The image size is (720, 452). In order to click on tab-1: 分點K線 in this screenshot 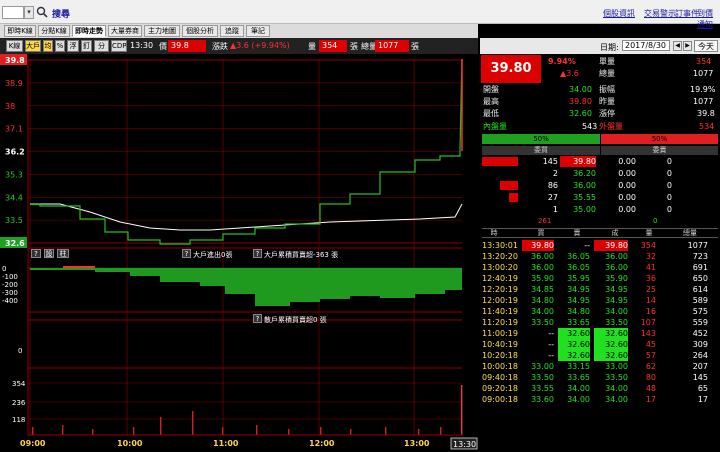, I will do `click(54, 31)`.